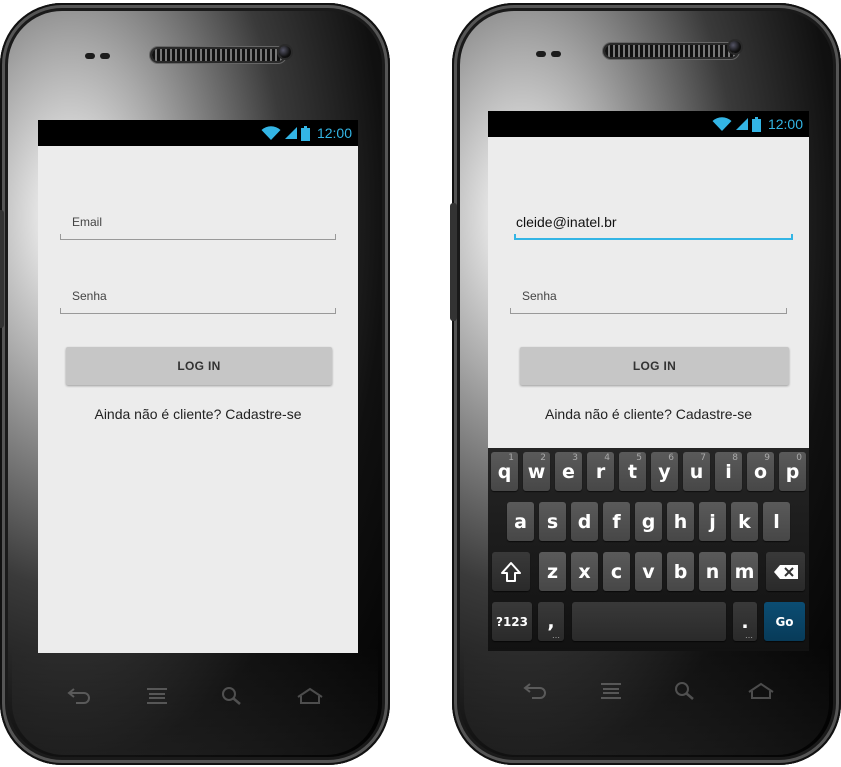  What do you see at coordinates (648, 124) in the screenshot?
I see `status-bar: 12:00` at bounding box center [648, 124].